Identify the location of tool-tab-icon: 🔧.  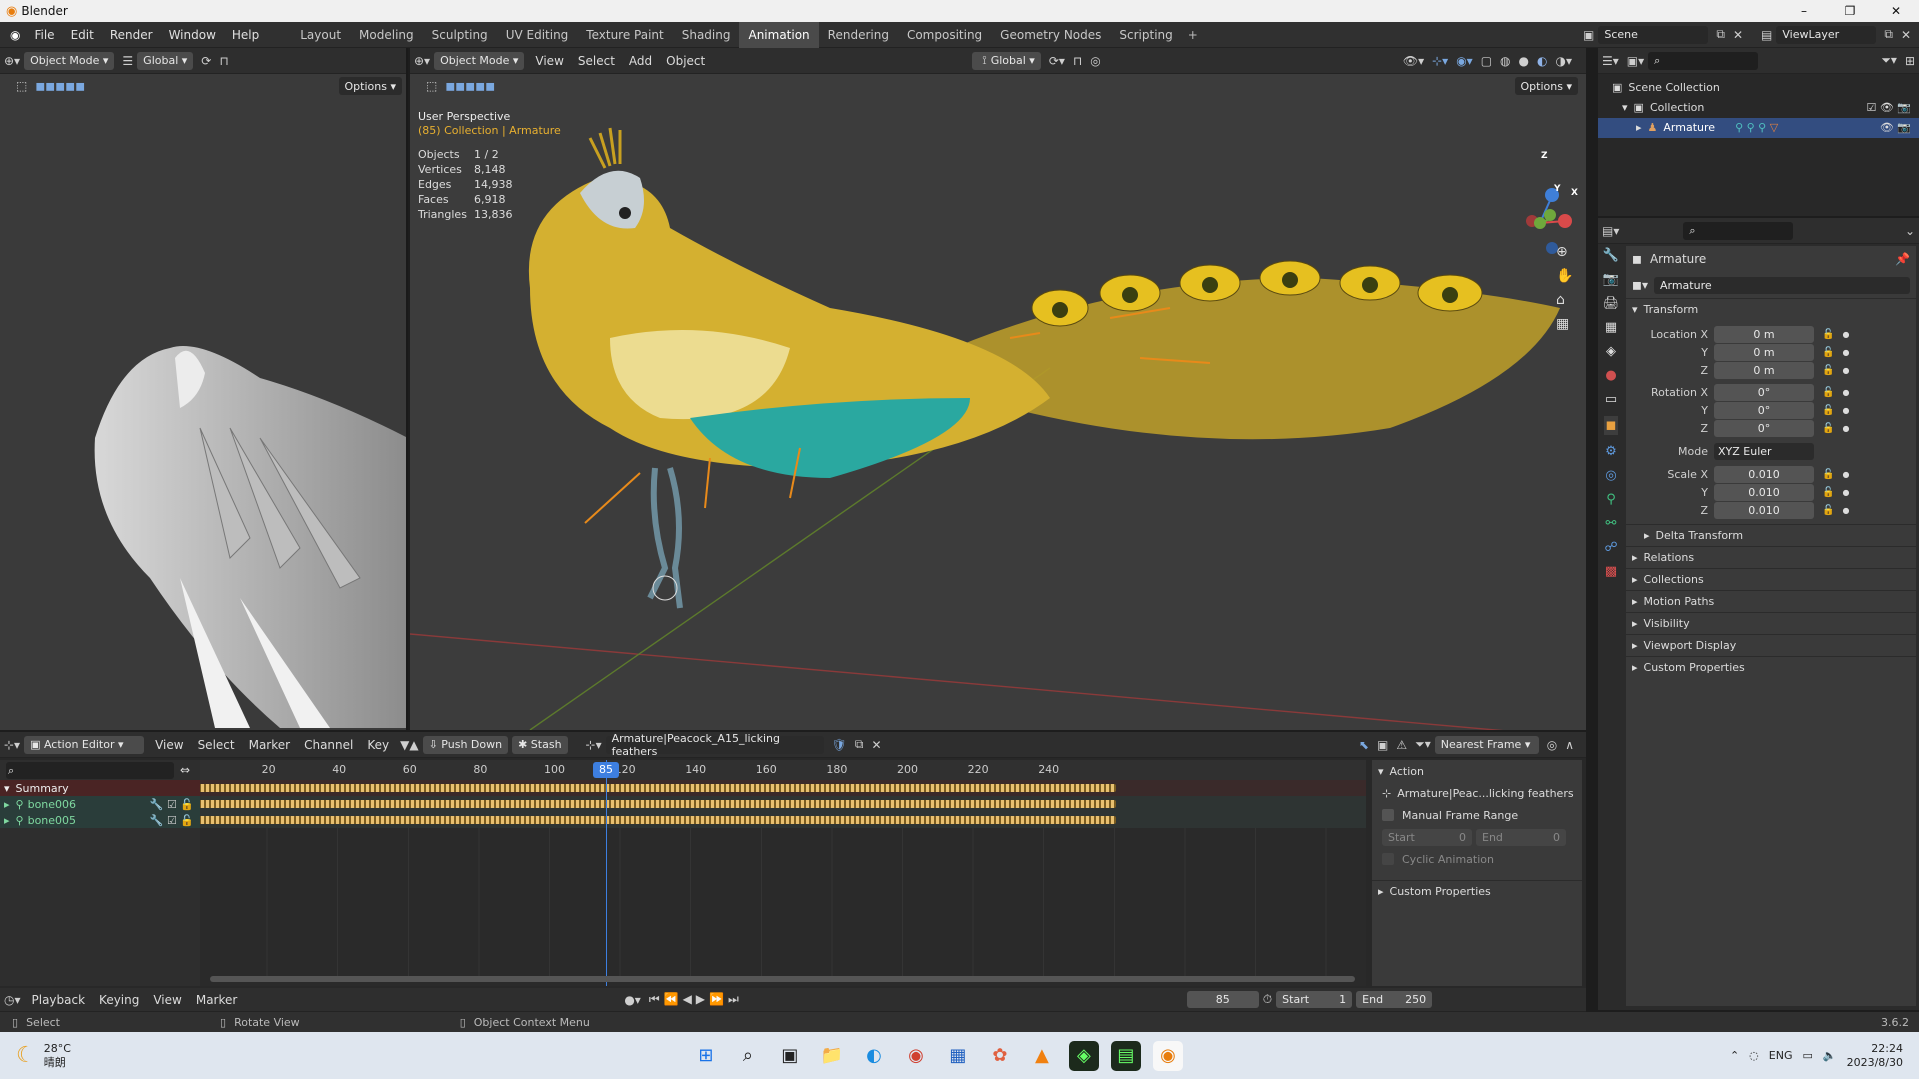
(1611, 255).